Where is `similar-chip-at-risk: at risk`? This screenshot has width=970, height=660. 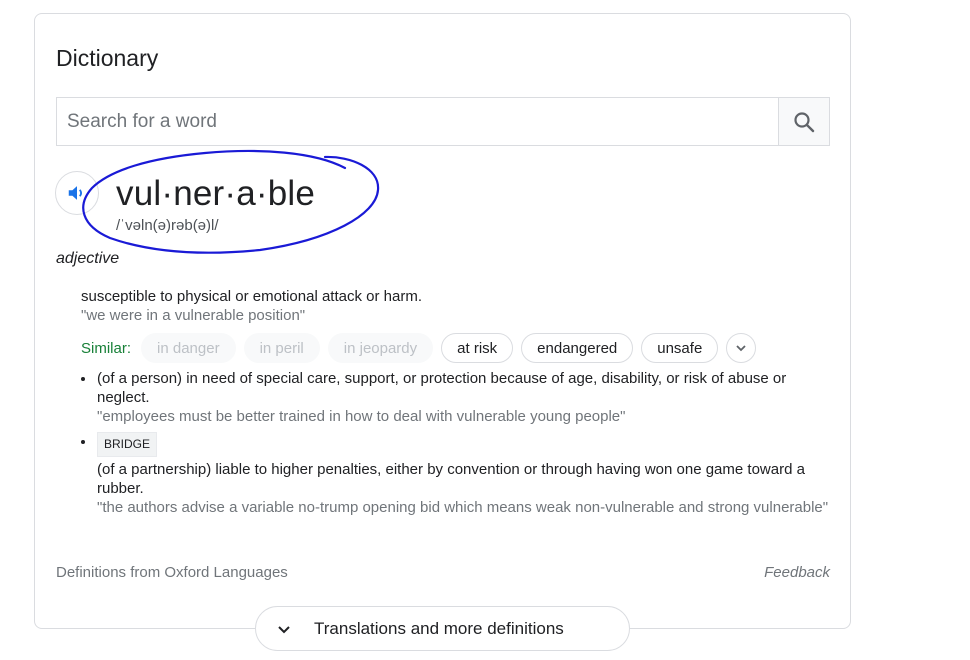
similar-chip-at-risk: at risk is located at coordinates (477, 348).